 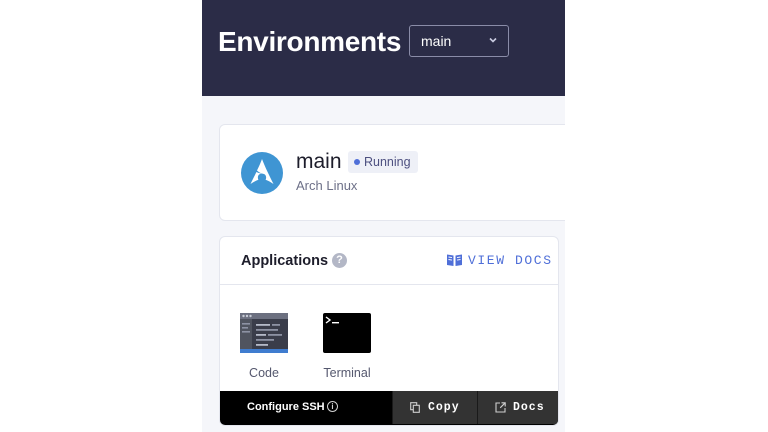 I want to click on external-link-icon, so click(x=500, y=407).